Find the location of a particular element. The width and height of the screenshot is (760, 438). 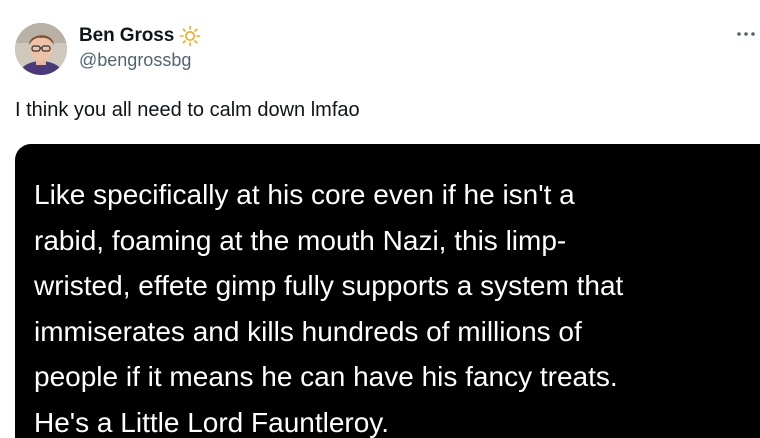

more-icon is located at coordinates (746, 34).